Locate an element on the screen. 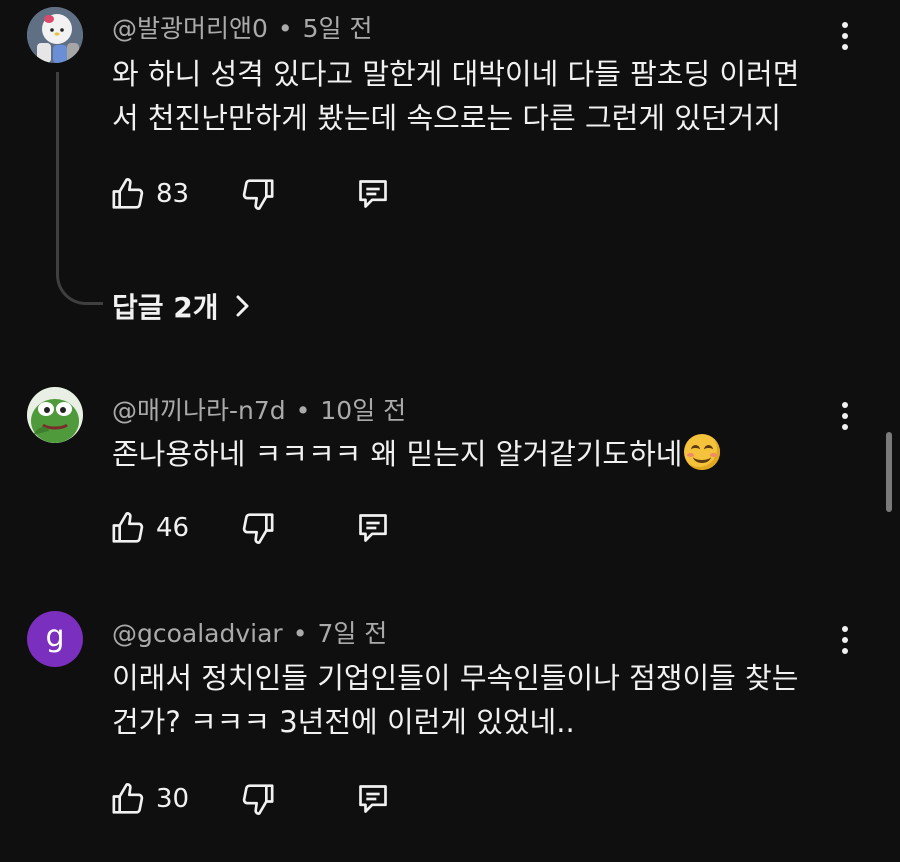 This screenshot has width=900, height=862. like-button: 83 is located at coordinates (148, 194).